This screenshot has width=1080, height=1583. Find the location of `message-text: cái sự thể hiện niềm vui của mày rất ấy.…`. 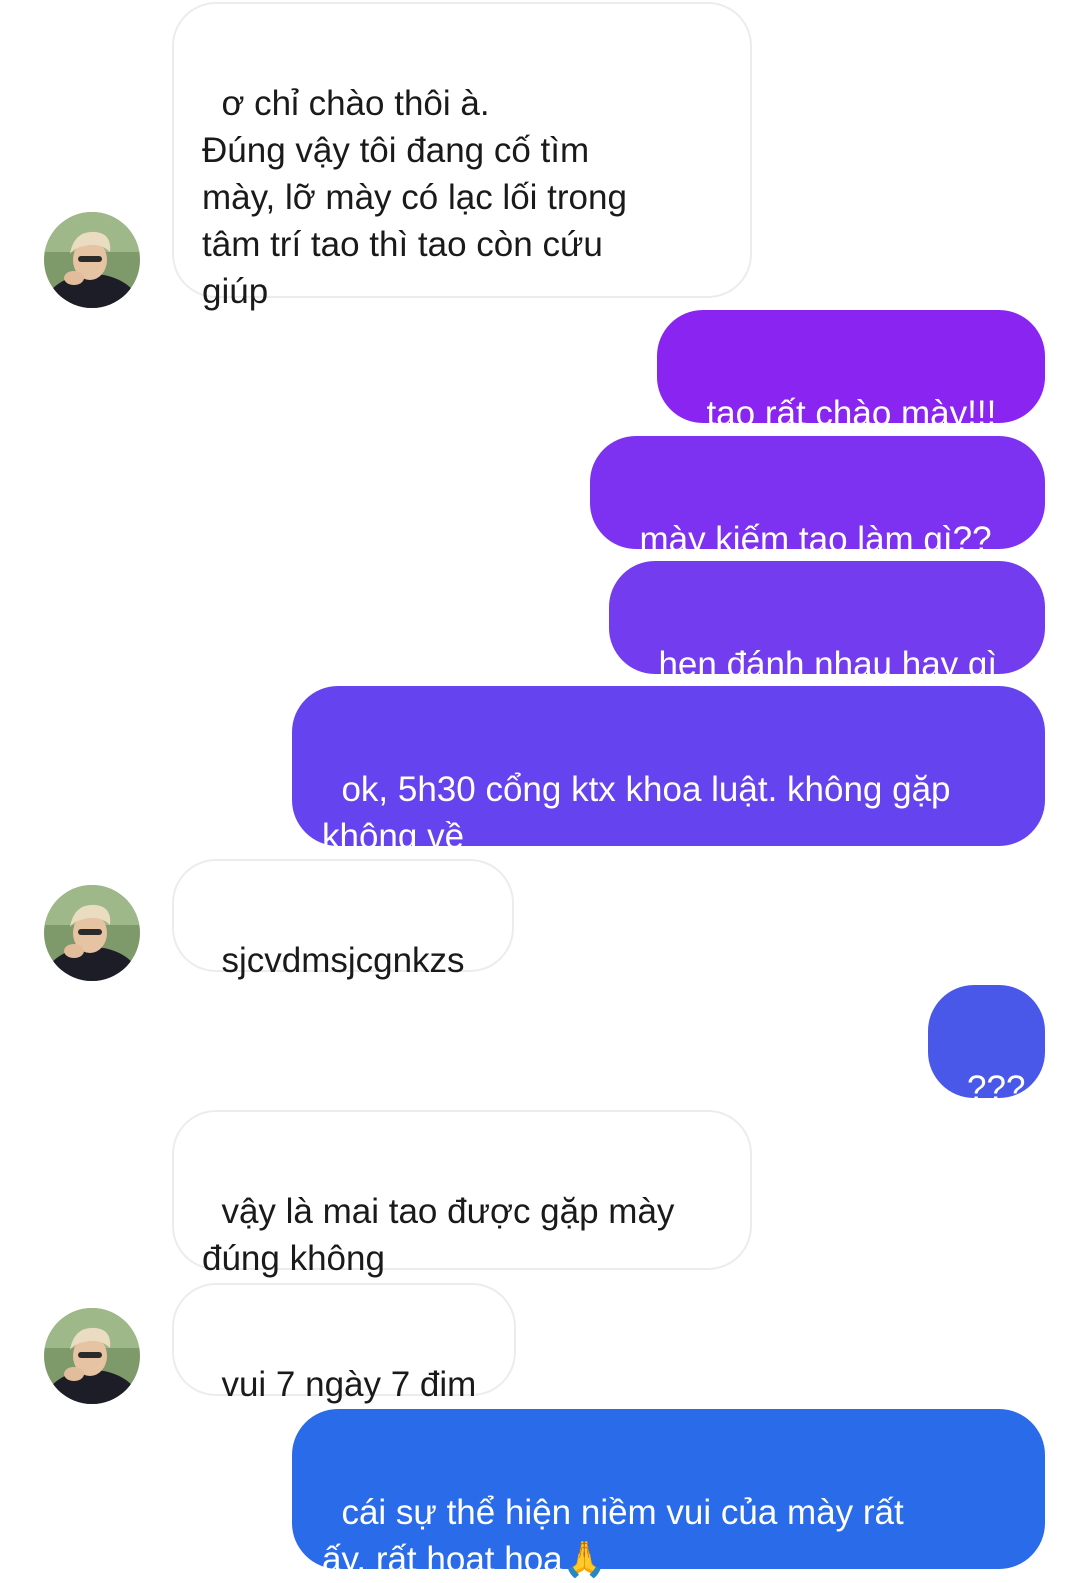

message-text: cái sự thể hiện niềm vui của mày rất ấy.… is located at coordinates (613, 1536).